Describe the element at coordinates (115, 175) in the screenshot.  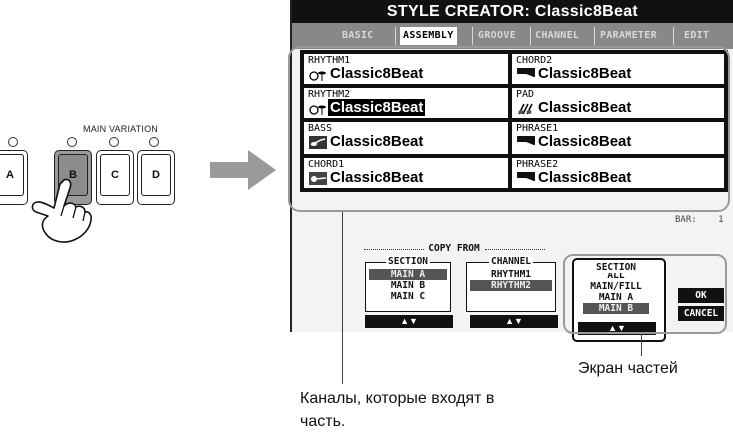
I see `button-c-label: C` at that location.